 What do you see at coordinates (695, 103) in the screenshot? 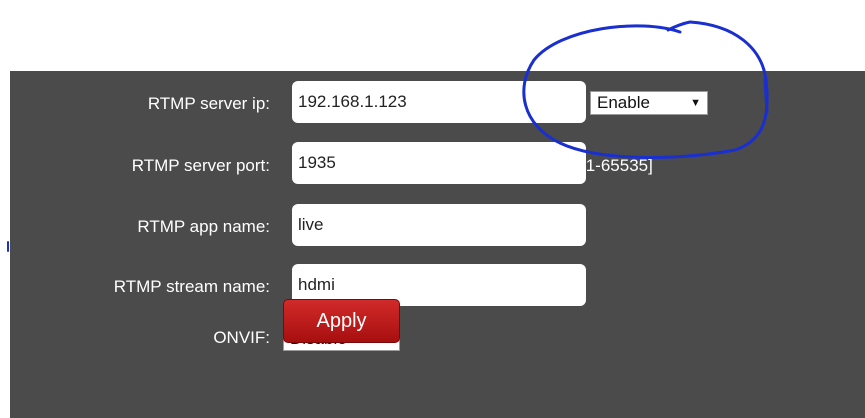
I see `dropdown-arrow-icon: ▼` at bounding box center [695, 103].